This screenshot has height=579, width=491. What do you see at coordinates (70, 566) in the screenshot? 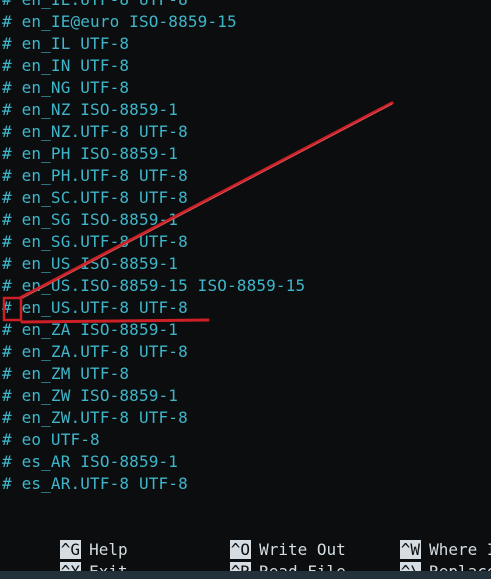
I see `shortcut-key-exit: ^X` at bounding box center [70, 566].